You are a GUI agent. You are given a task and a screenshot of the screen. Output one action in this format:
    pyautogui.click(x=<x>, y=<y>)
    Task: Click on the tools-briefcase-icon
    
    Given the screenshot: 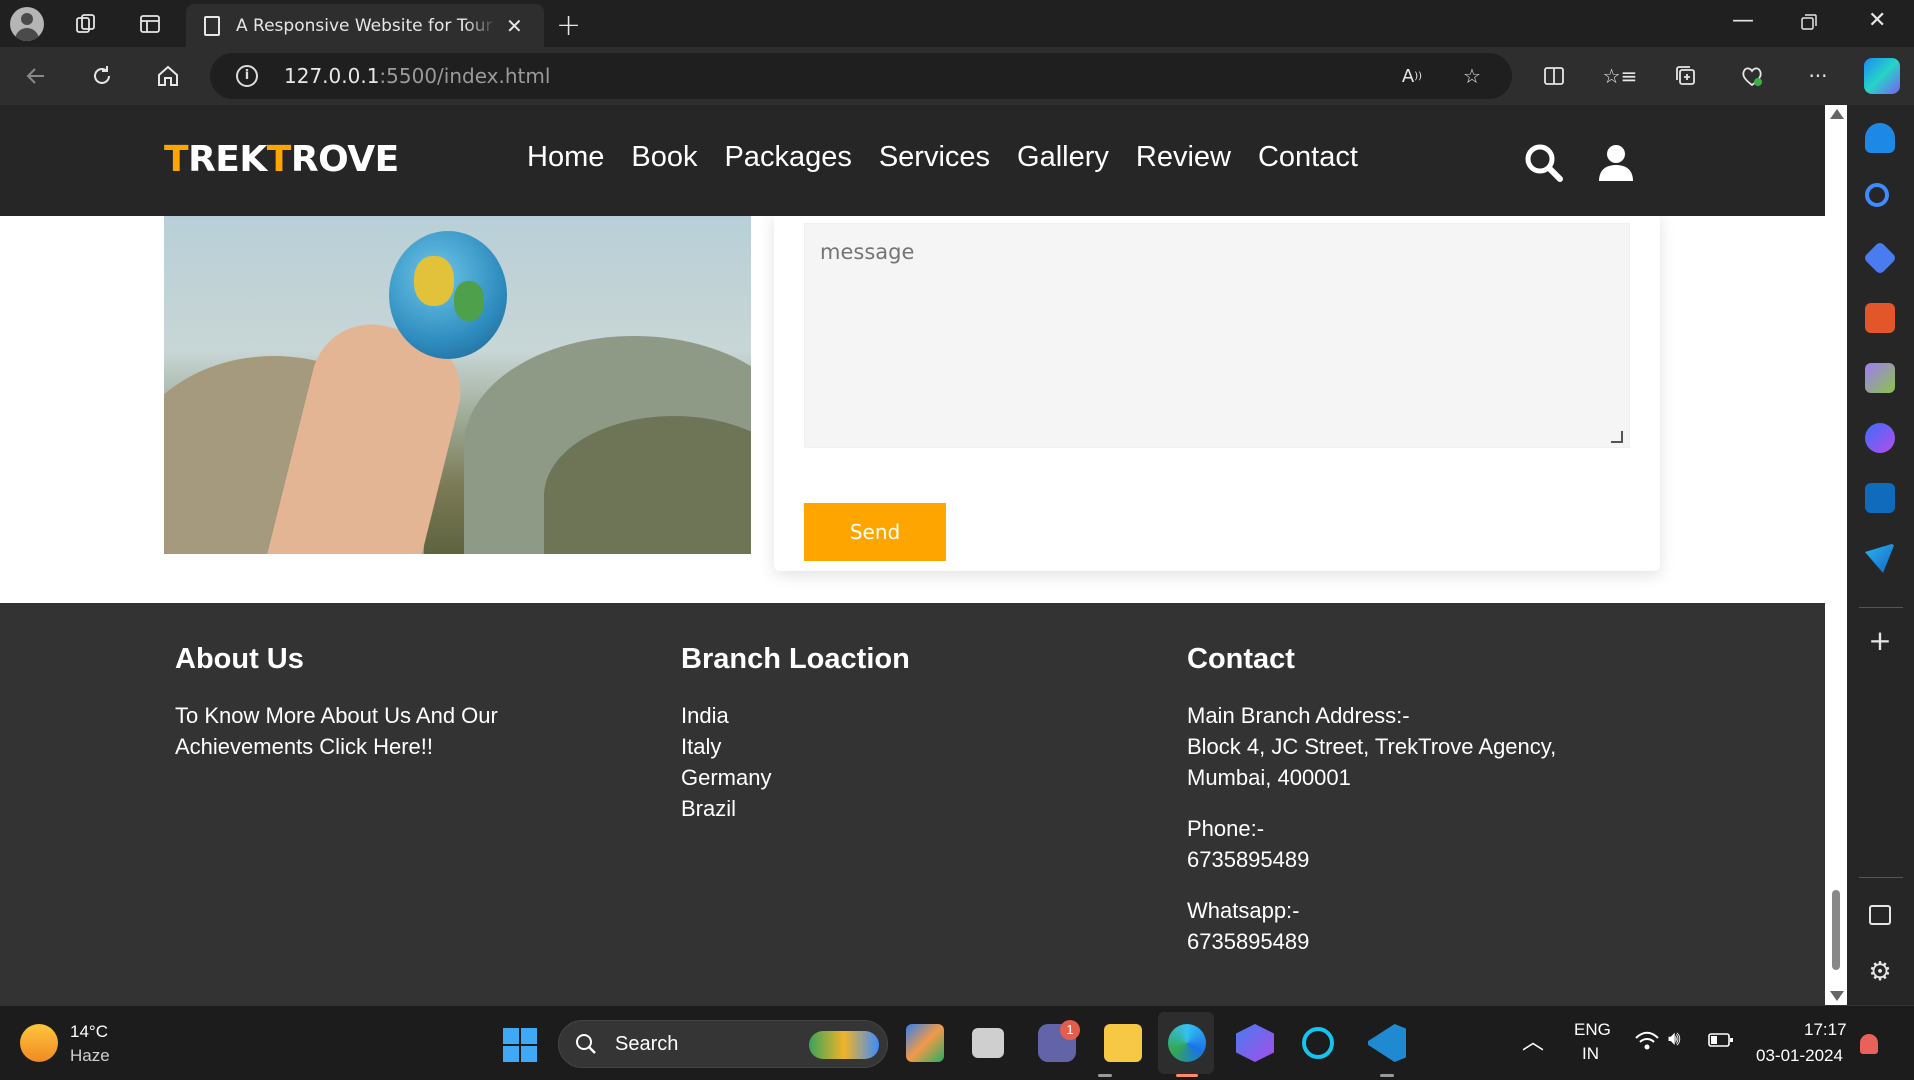 What is the action you would take?
    pyautogui.click(x=1880, y=318)
    